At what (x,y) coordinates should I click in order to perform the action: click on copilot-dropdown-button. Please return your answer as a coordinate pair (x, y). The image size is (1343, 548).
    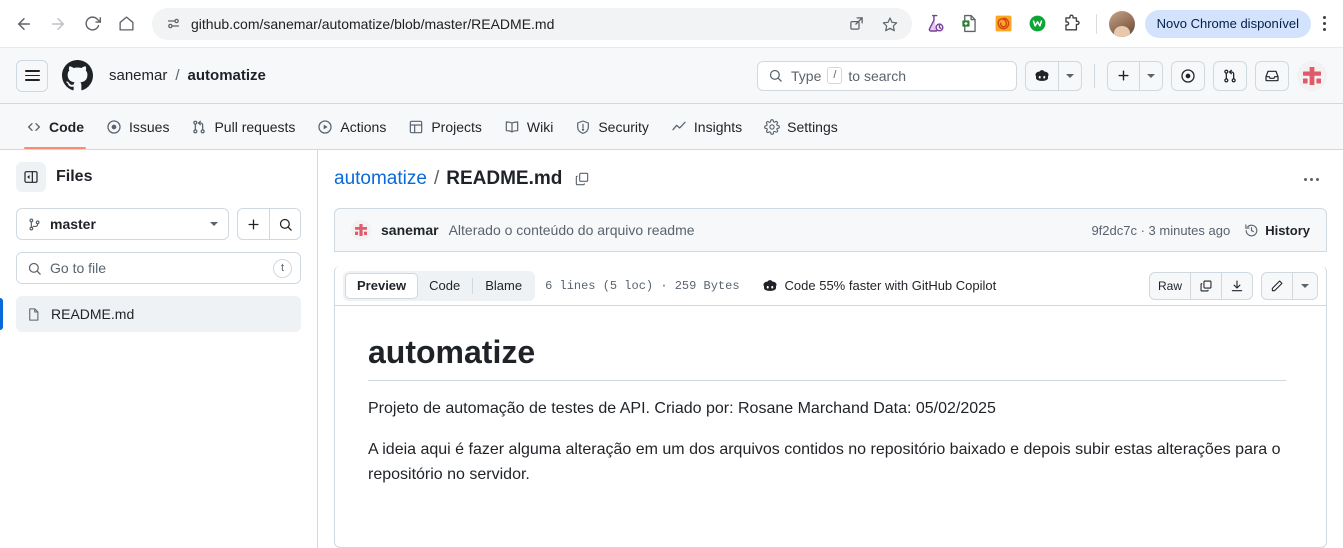
    Looking at the image, I should click on (1070, 75).